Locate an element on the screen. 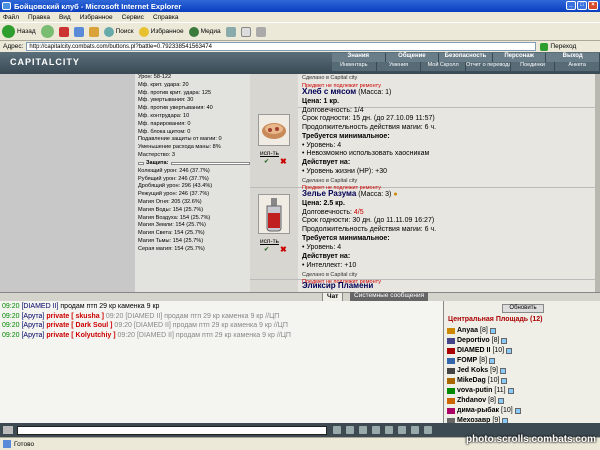 The width and height of the screenshot is (600, 450). stat-line: Магия Огня: 205 (32.6%) is located at coordinates (170, 201).